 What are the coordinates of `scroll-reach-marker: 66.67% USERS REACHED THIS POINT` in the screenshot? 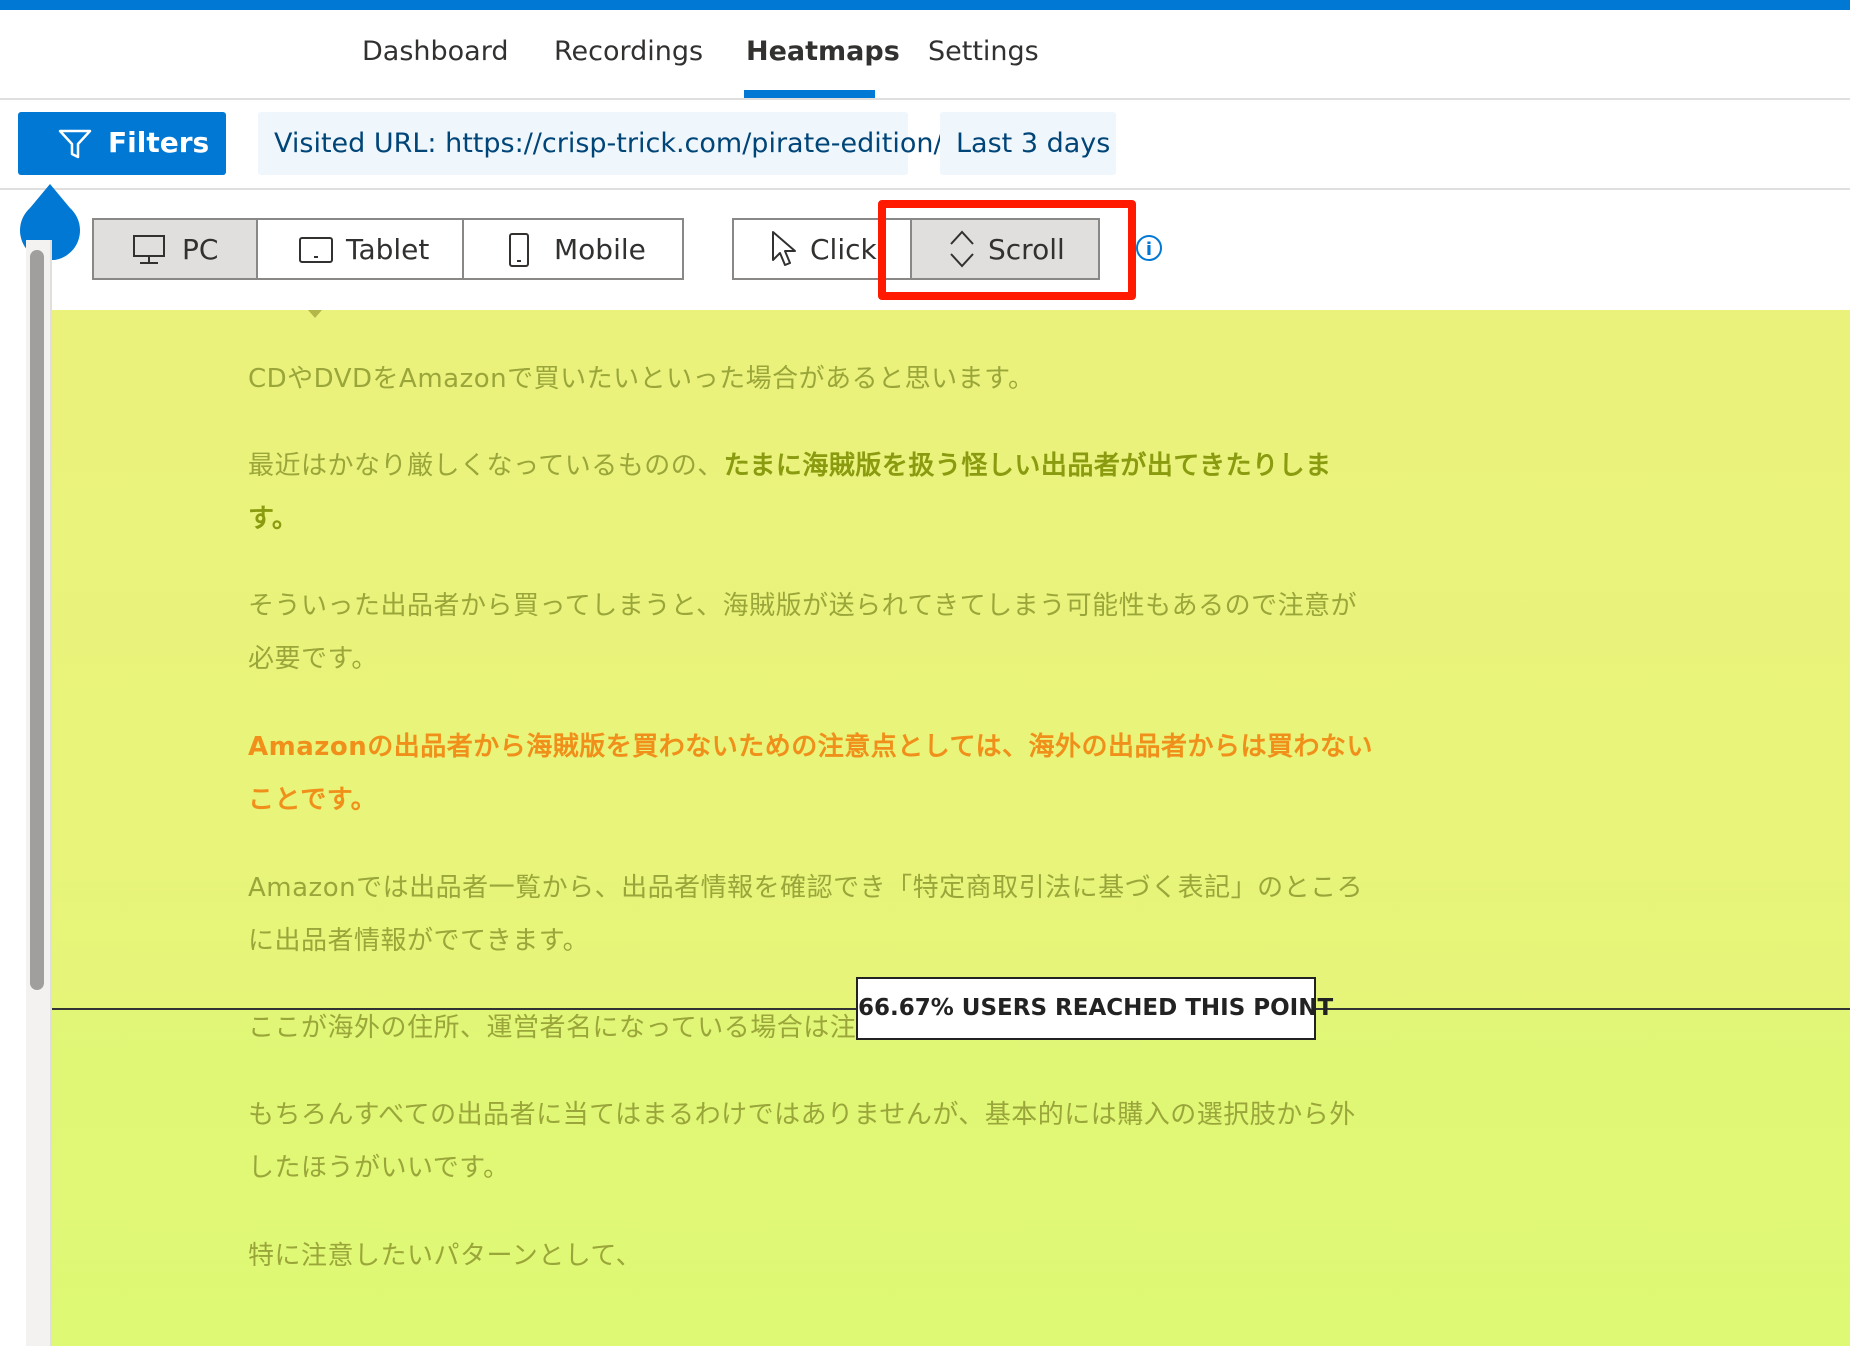 It's located at (1094, 1008).